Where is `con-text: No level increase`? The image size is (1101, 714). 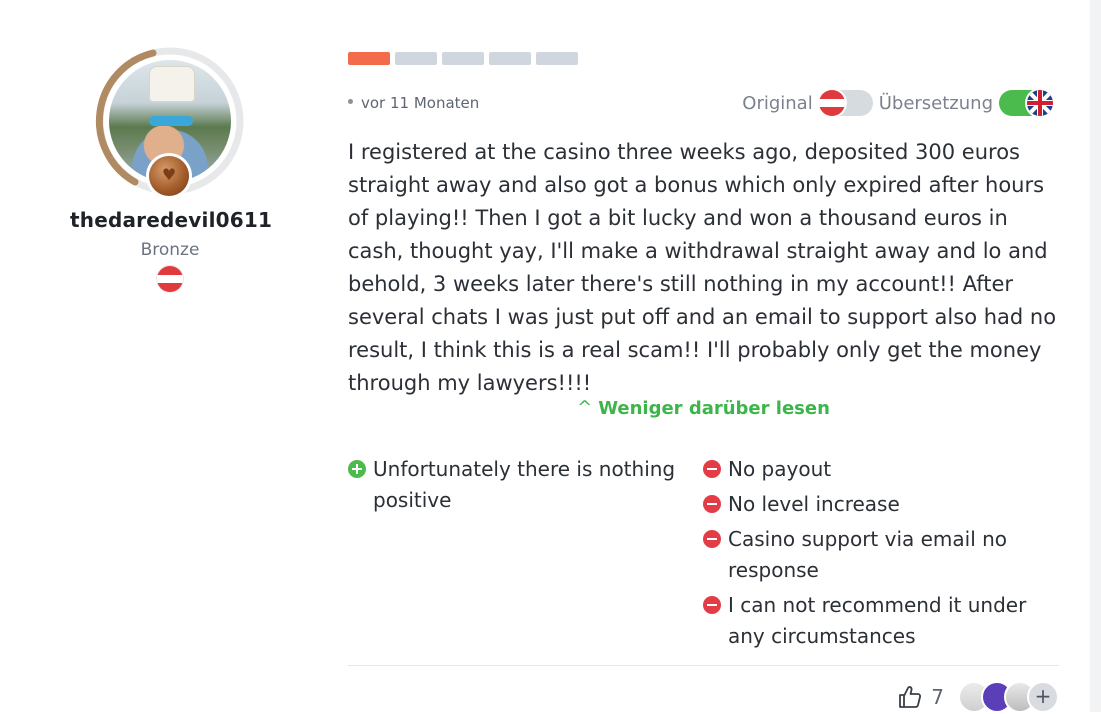
con-text: No level increase is located at coordinates (814, 504).